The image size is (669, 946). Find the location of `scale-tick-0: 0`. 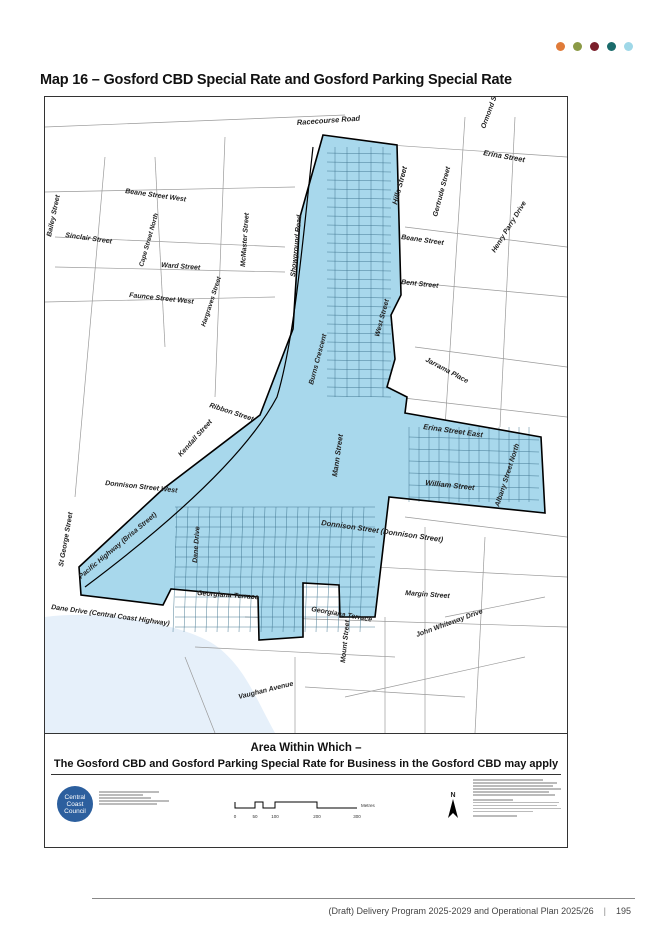

scale-tick-0: 0 is located at coordinates (235, 816).